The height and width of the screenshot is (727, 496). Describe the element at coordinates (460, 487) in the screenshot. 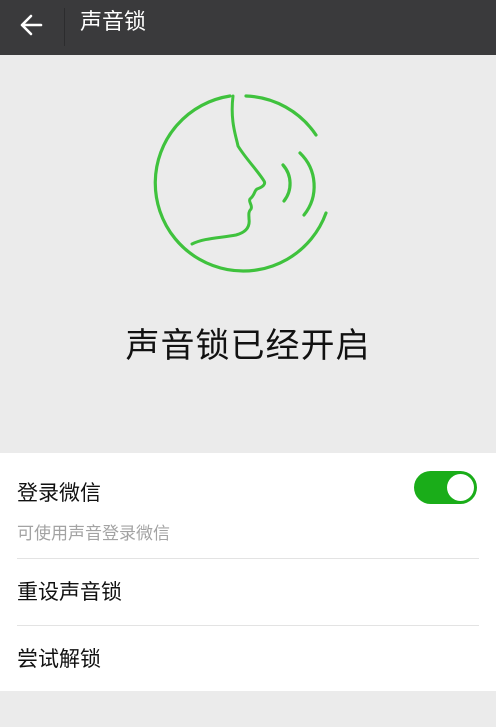

I see `toggle-knob` at that location.